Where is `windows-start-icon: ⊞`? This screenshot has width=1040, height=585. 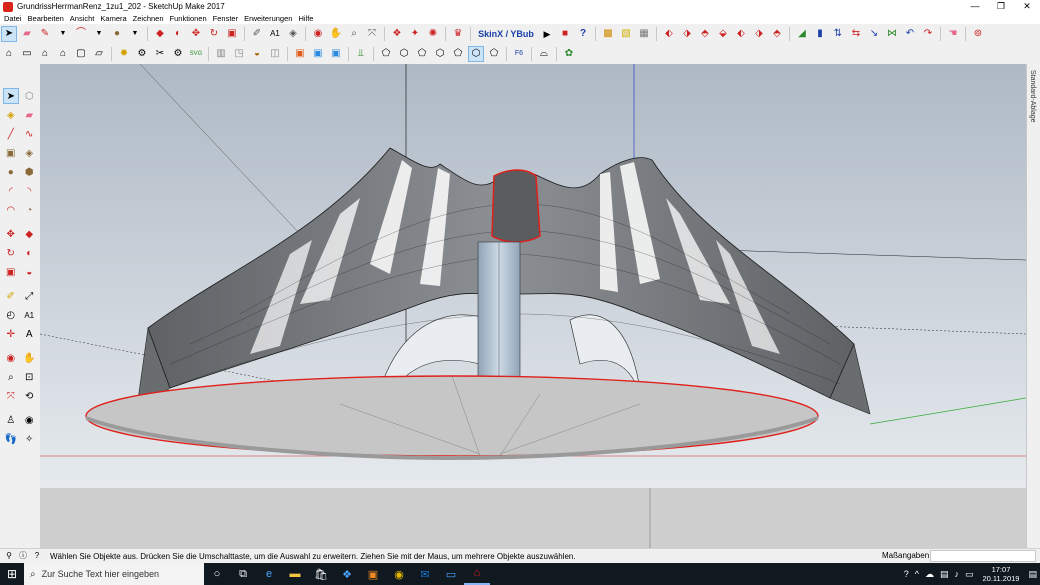
windows-start-icon: ⊞ is located at coordinates (12, 574).